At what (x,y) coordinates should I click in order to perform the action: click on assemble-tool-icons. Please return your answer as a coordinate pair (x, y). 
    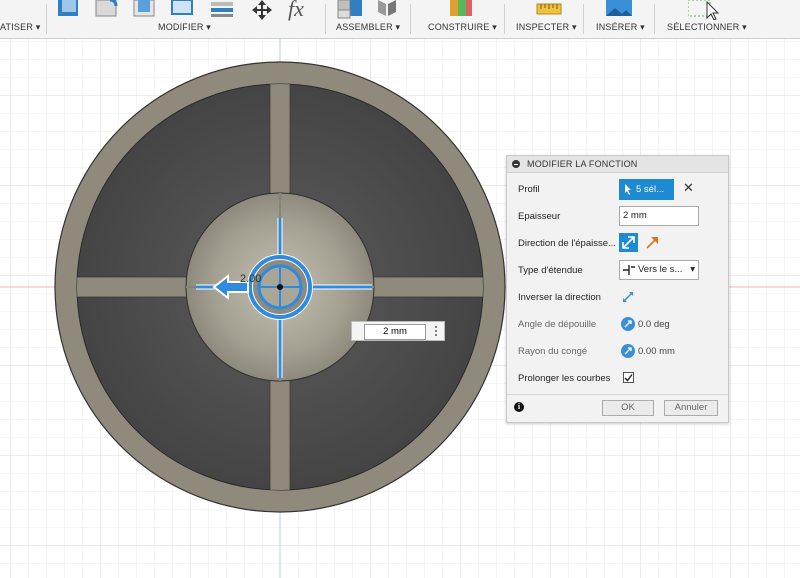
    Looking at the image, I should click on (366, 9).